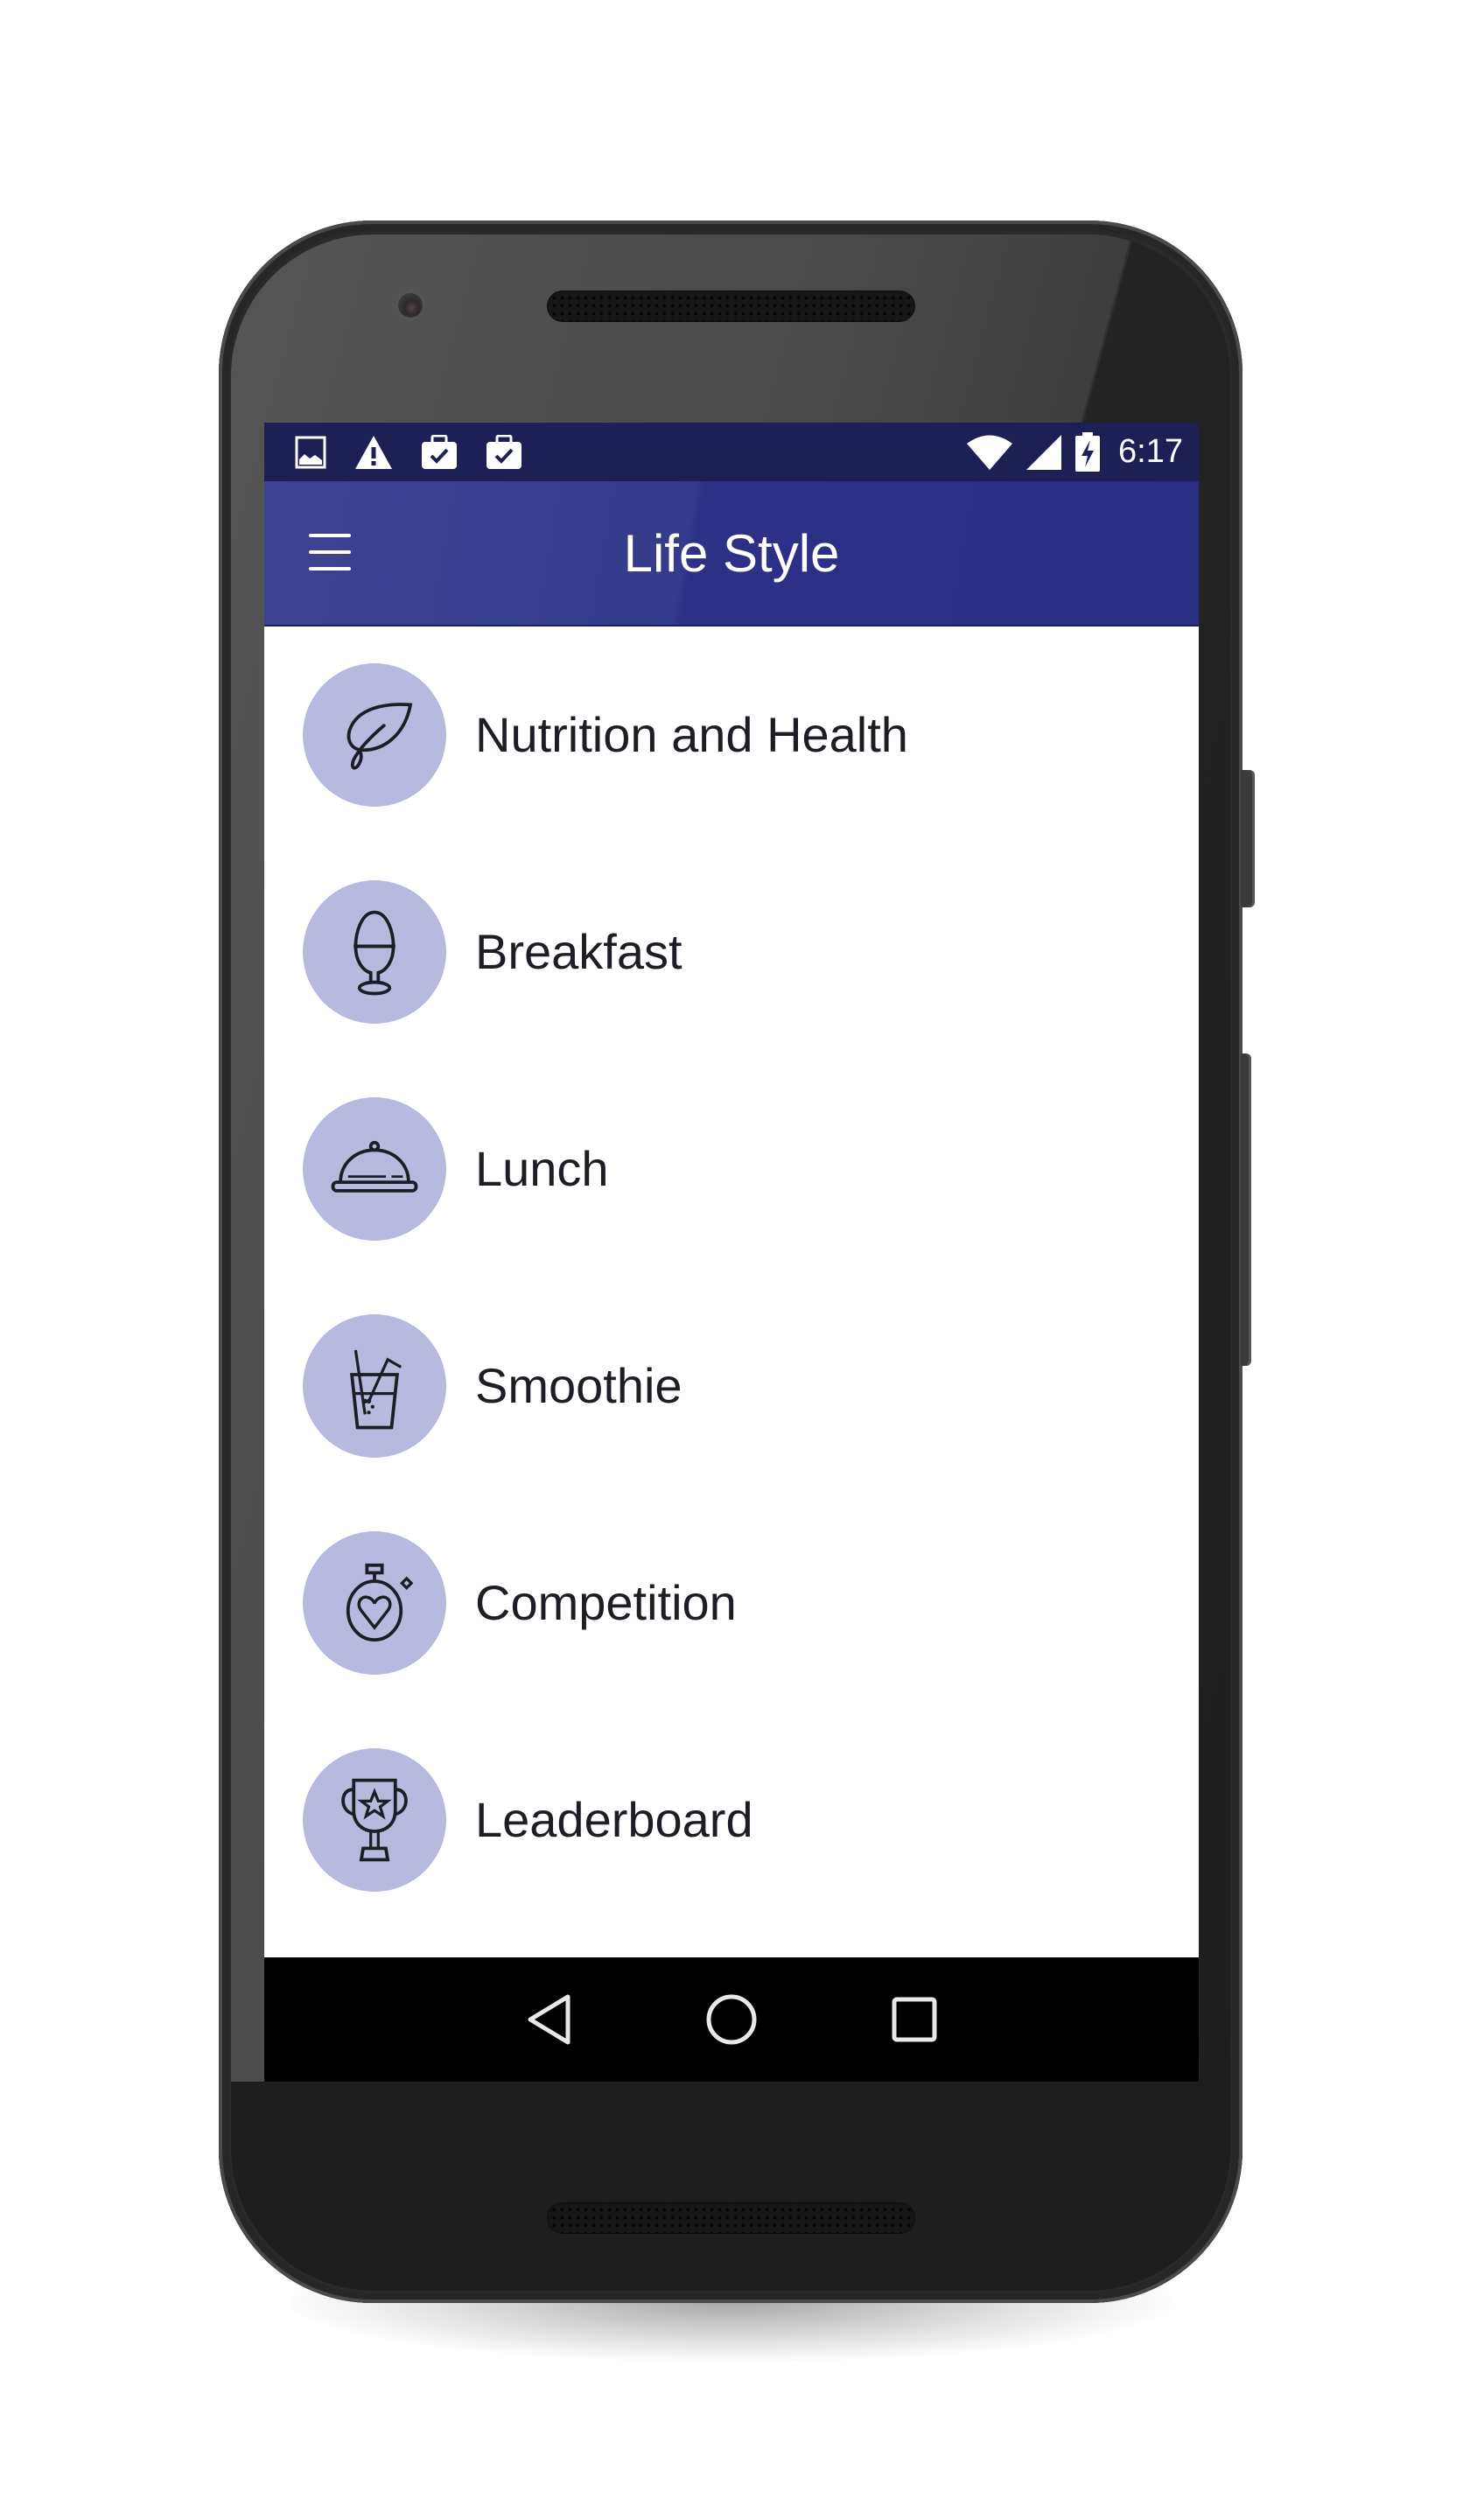 This screenshot has width=1470, height=2520. I want to click on page-title: Life Style, so click(731, 553).